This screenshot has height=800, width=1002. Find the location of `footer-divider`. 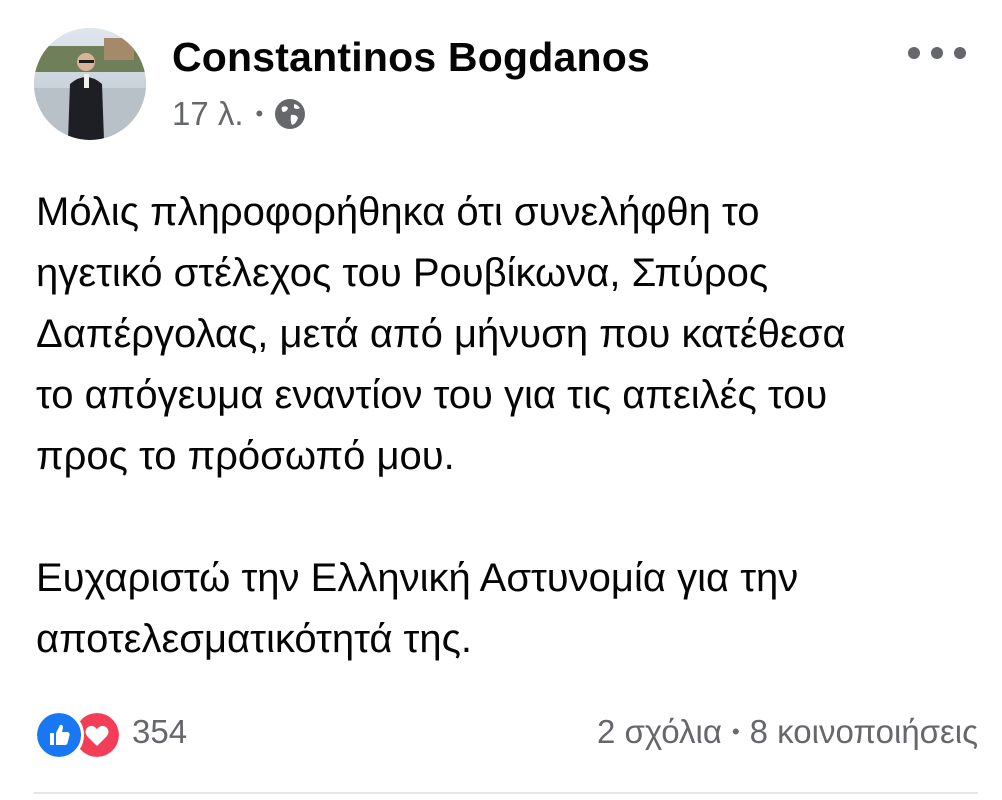

footer-divider is located at coordinates (506, 793).